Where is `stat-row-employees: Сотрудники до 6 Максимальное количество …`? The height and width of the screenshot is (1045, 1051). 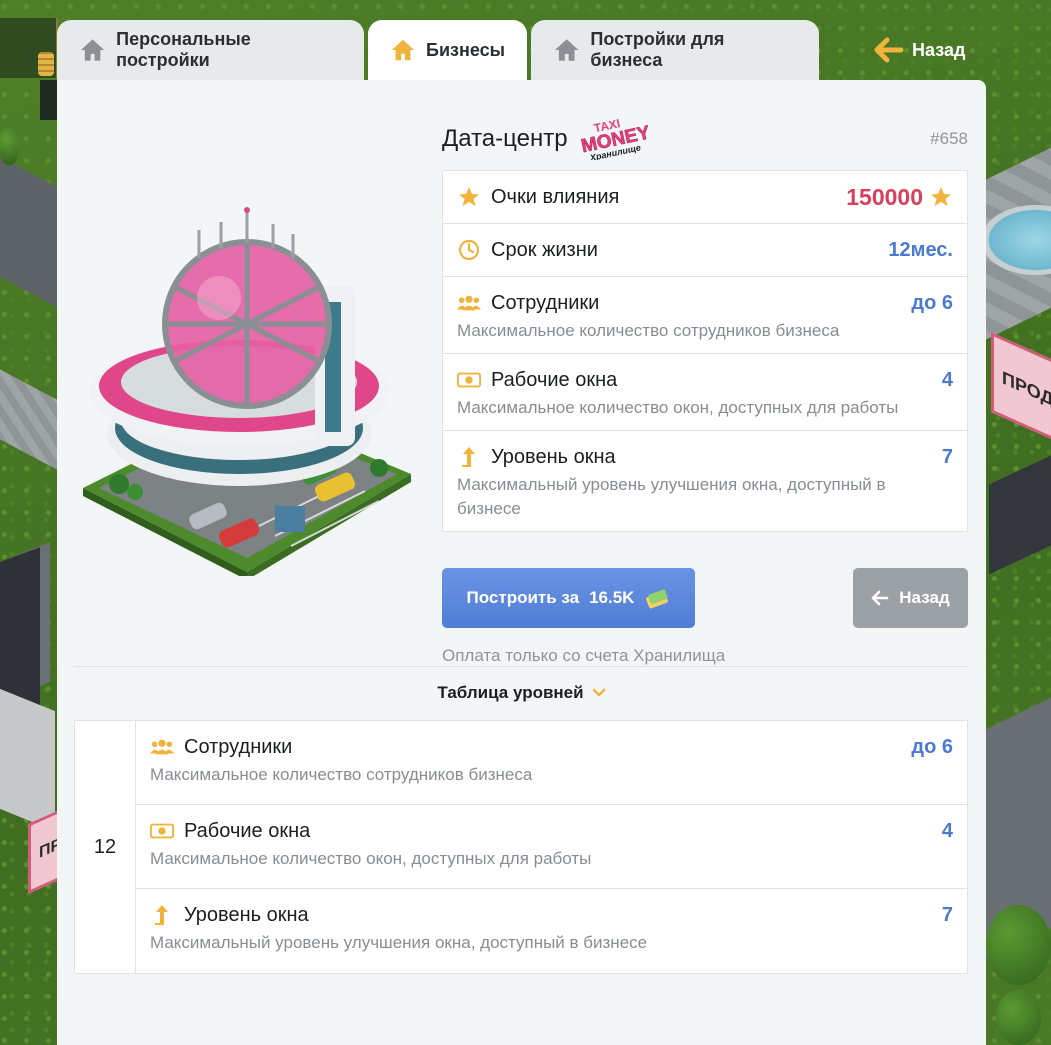 stat-row-employees: Сотрудники до 6 Максимальное количество … is located at coordinates (705, 315).